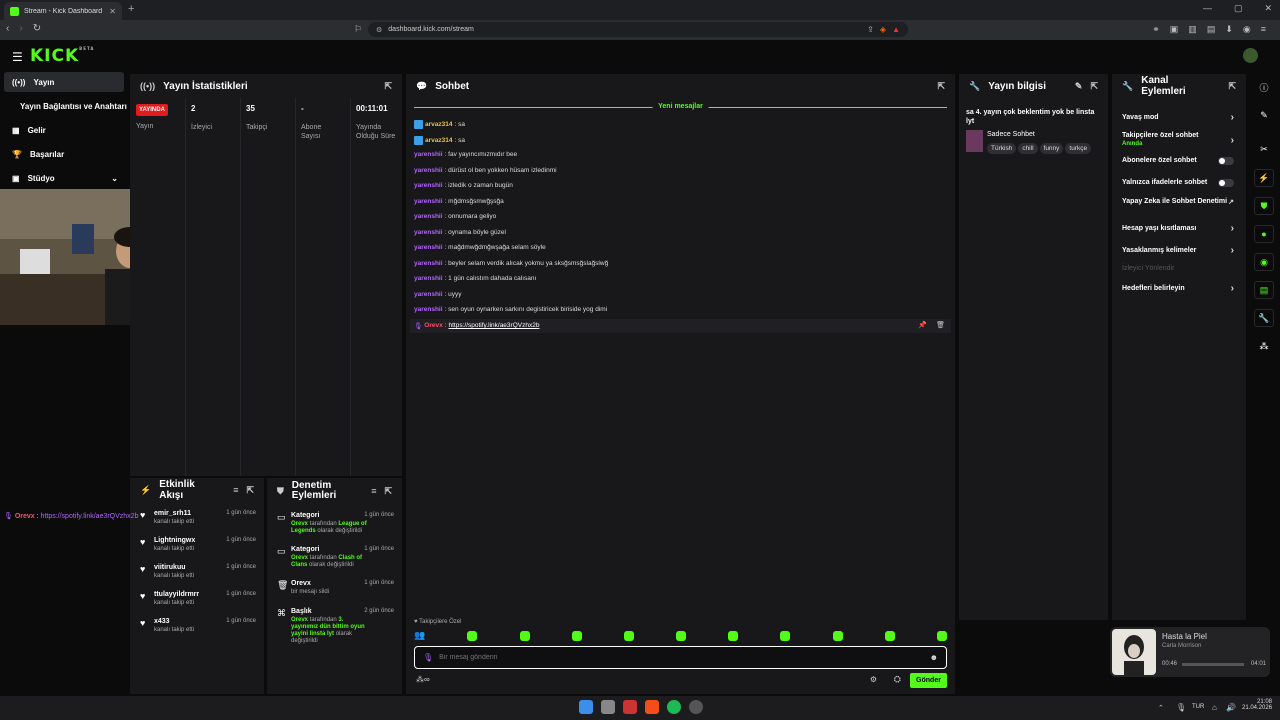  What do you see at coordinates (873, 679) in the screenshot?
I see `gear-icon: ⚙` at bounding box center [873, 679].